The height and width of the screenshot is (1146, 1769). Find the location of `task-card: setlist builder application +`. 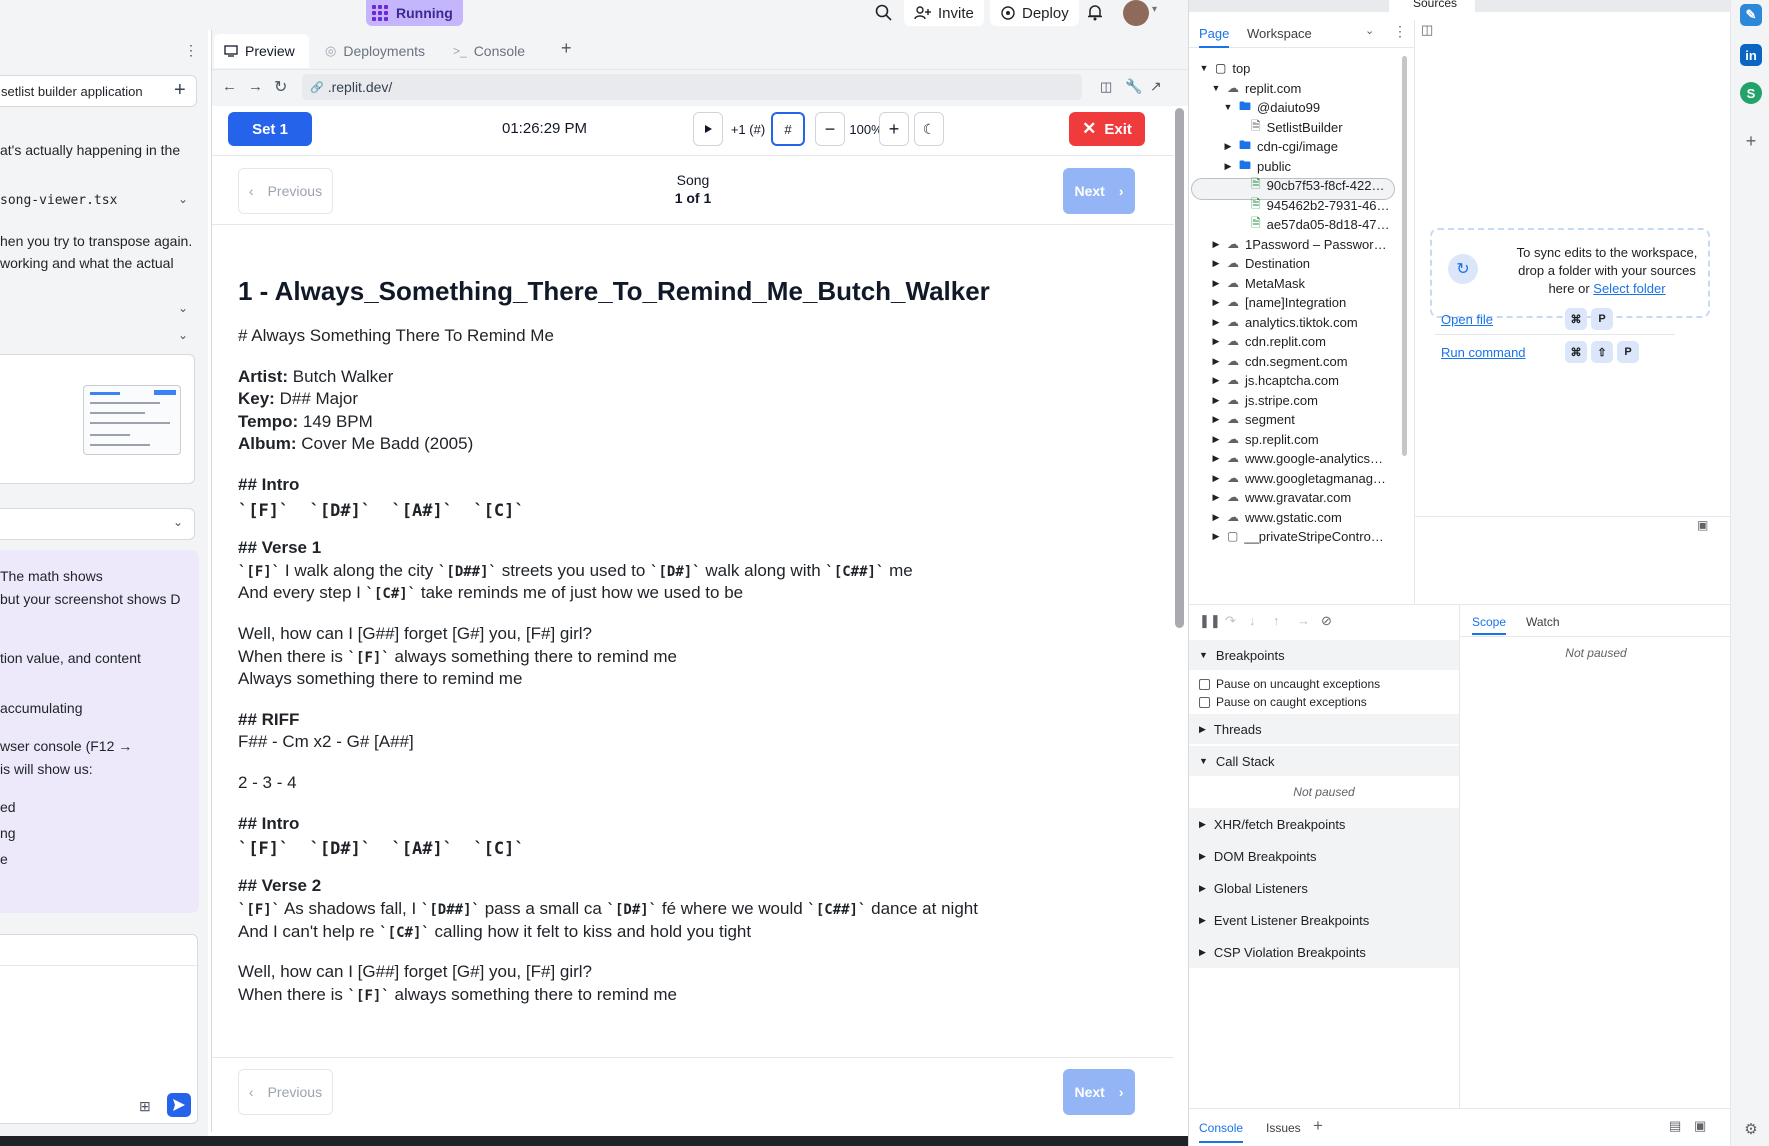

task-card: setlist builder application + is located at coordinates (98, 91).